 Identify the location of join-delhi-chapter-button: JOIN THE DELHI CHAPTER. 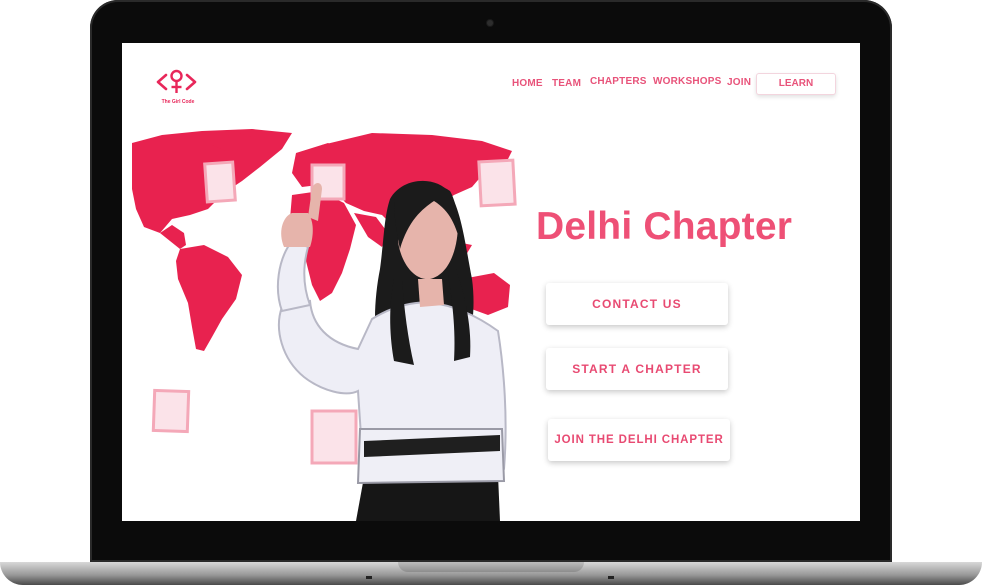
(639, 440).